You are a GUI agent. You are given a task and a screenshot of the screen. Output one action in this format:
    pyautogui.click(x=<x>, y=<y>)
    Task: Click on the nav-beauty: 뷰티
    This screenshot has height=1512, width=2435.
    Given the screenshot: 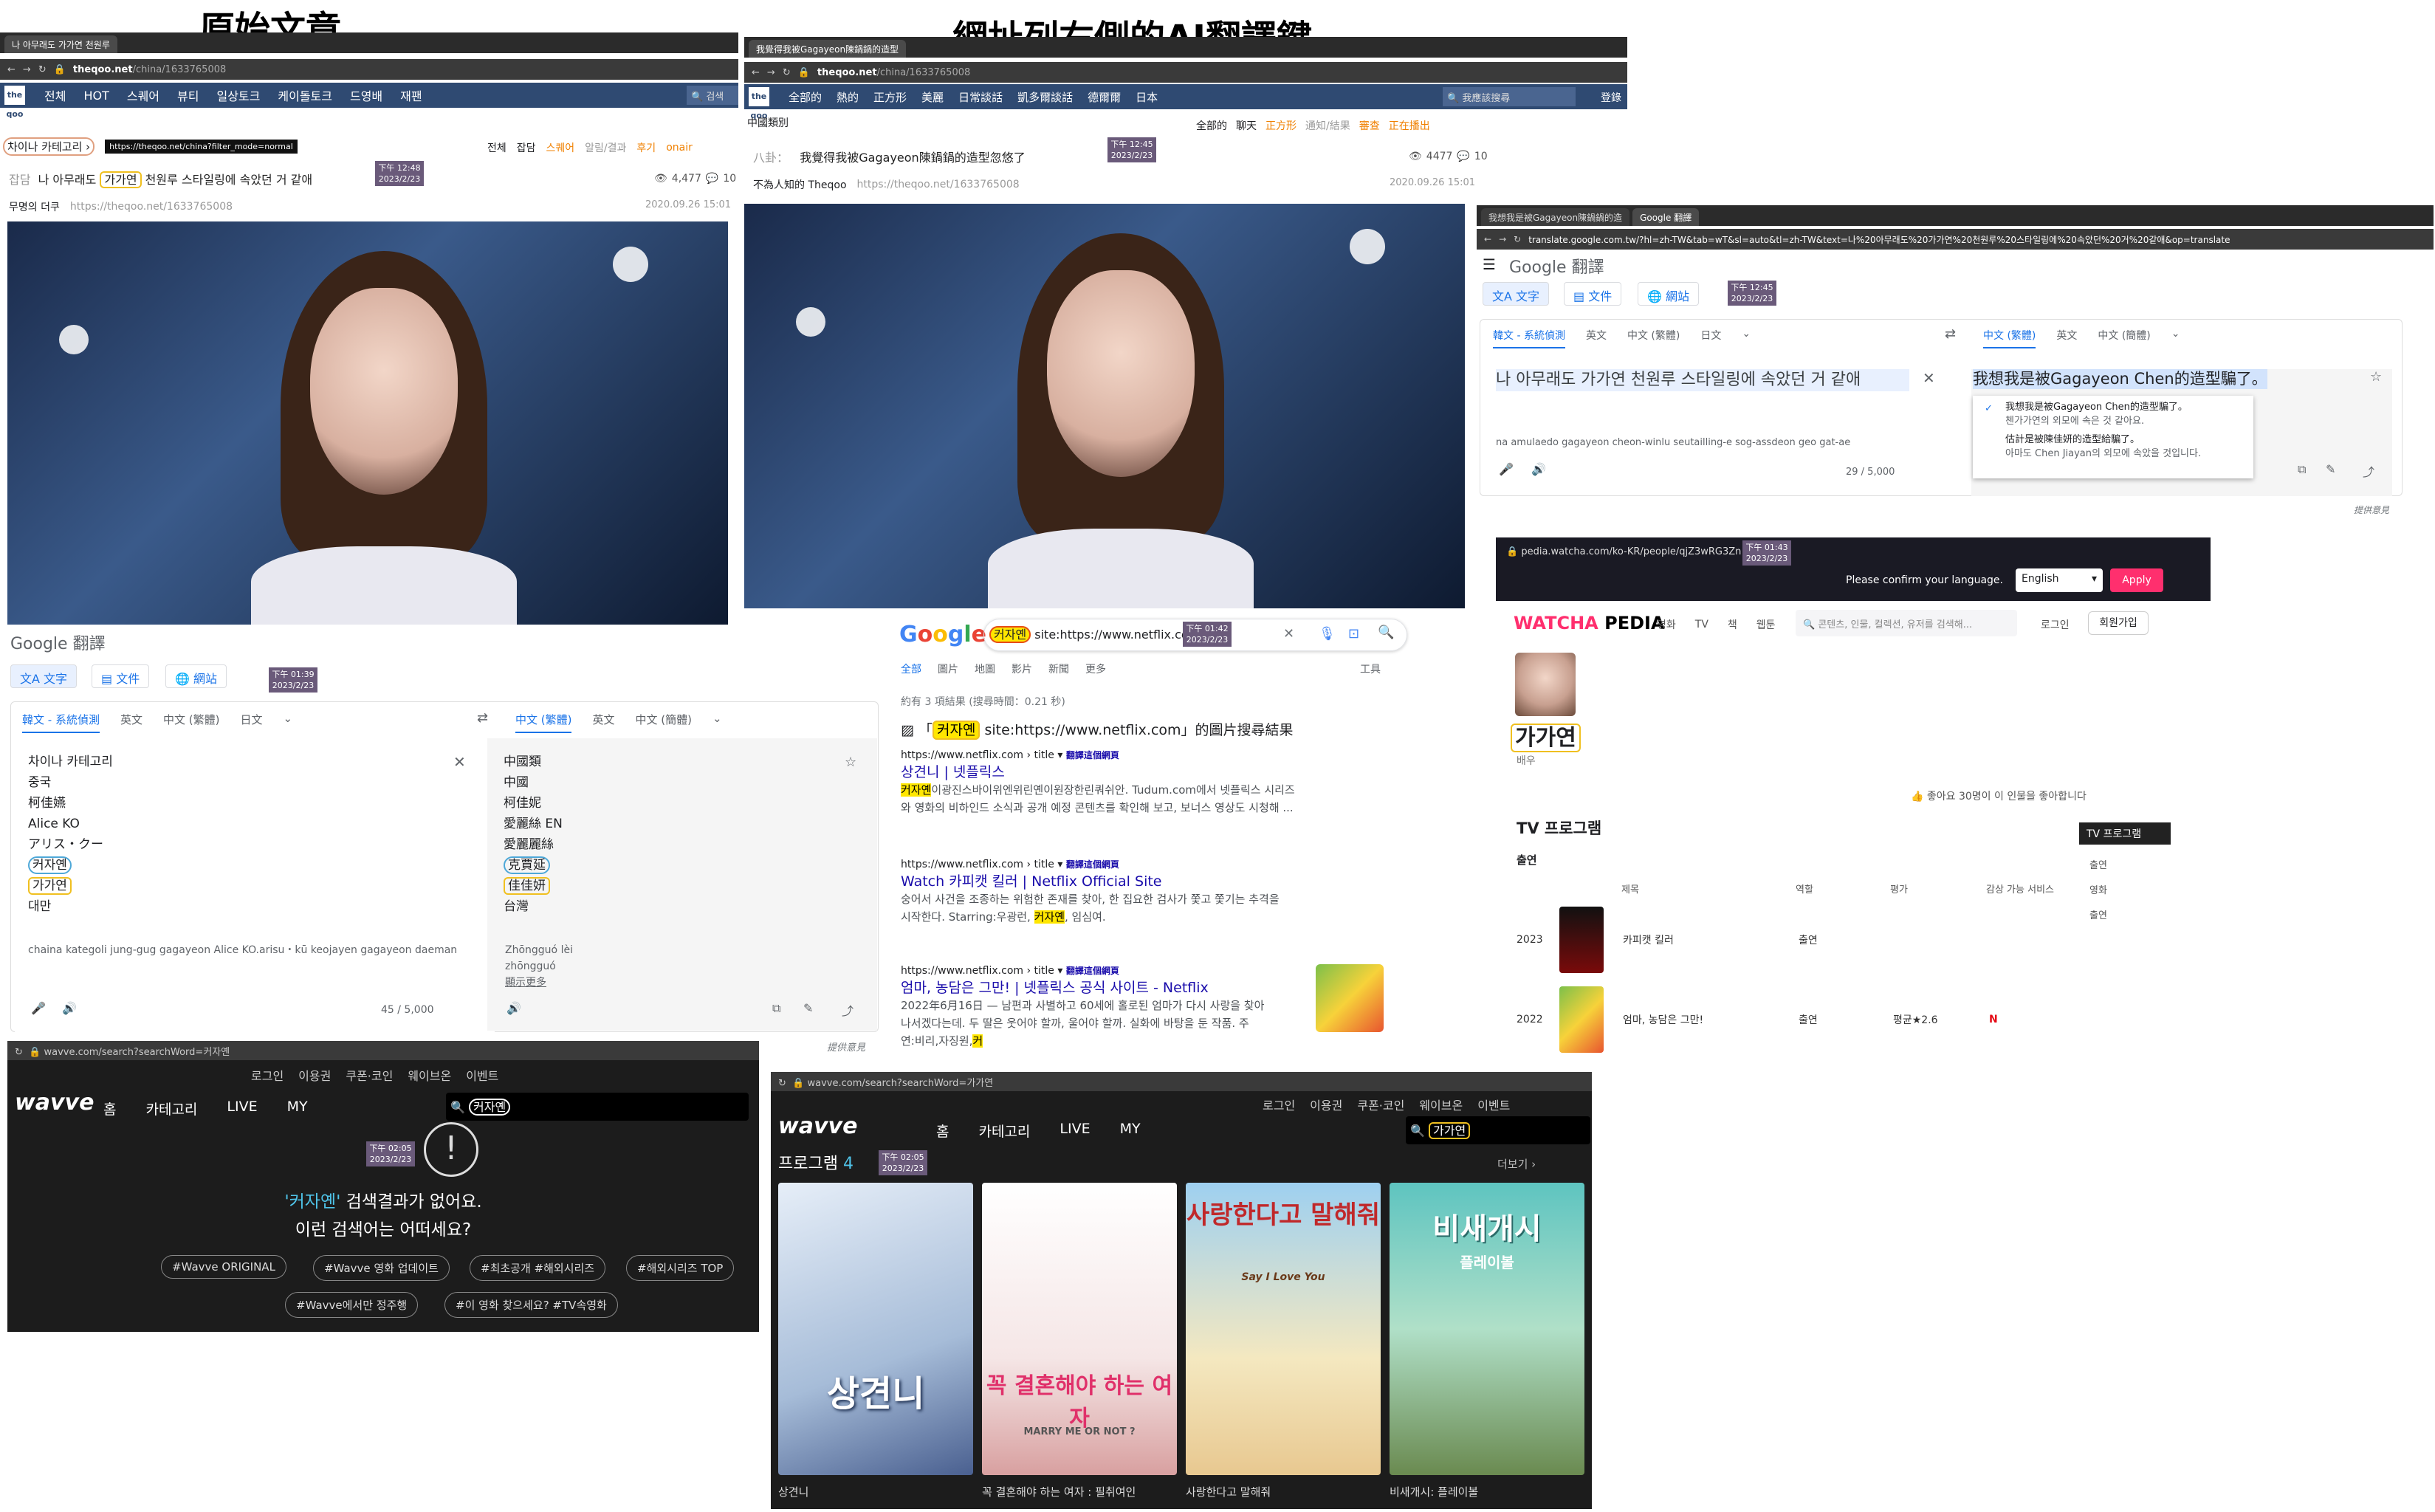 What is the action you would take?
    pyautogui.click(x=188, y=95)
    